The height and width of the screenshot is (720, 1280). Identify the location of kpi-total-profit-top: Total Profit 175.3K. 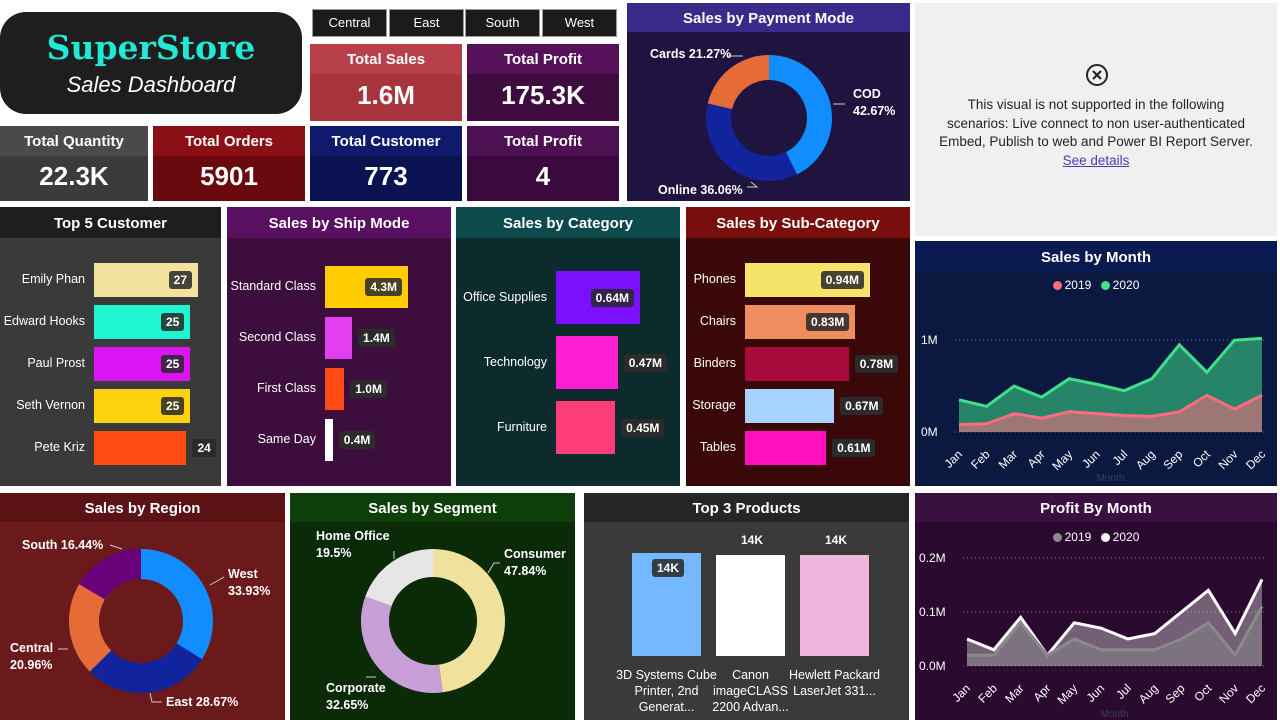
(543, 82).